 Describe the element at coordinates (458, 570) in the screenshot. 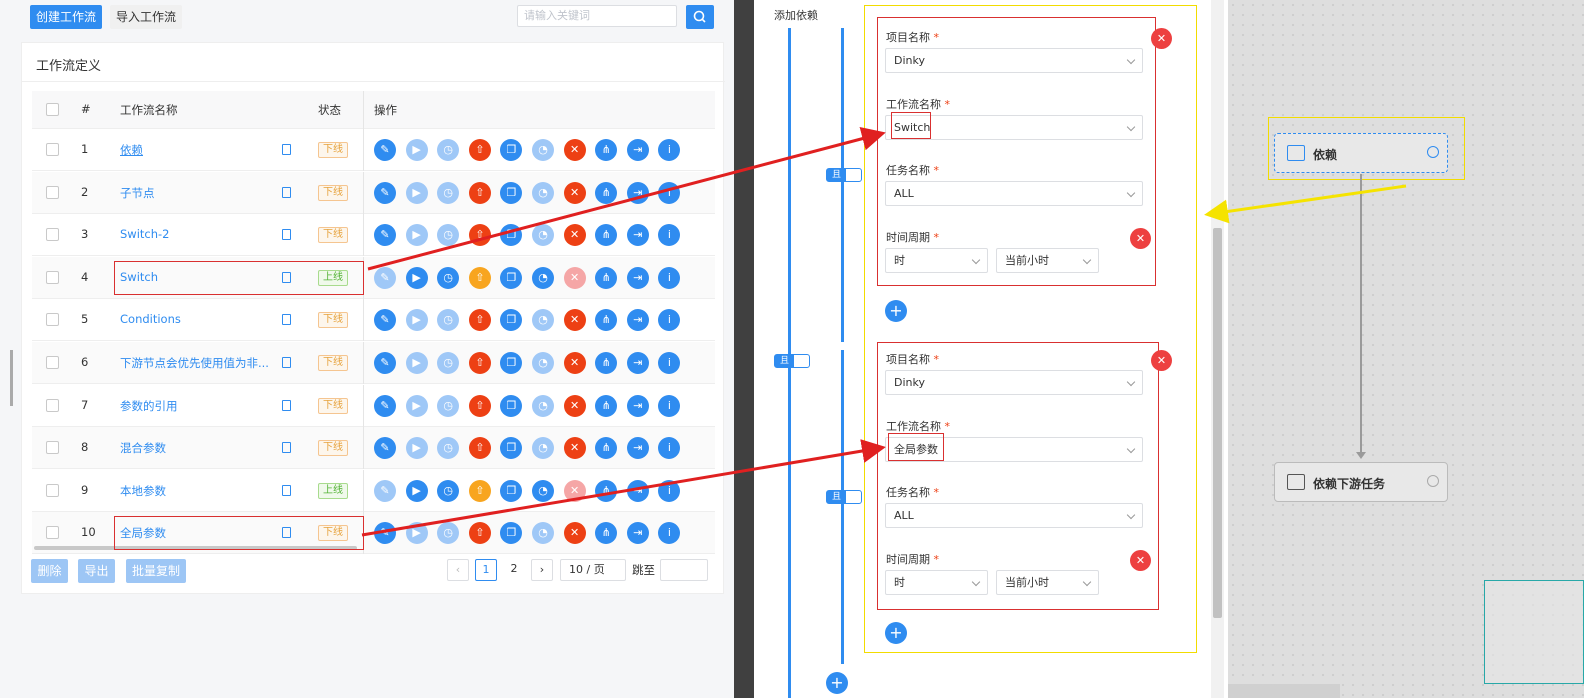

I see `prev-page-button: ‹` at that location.